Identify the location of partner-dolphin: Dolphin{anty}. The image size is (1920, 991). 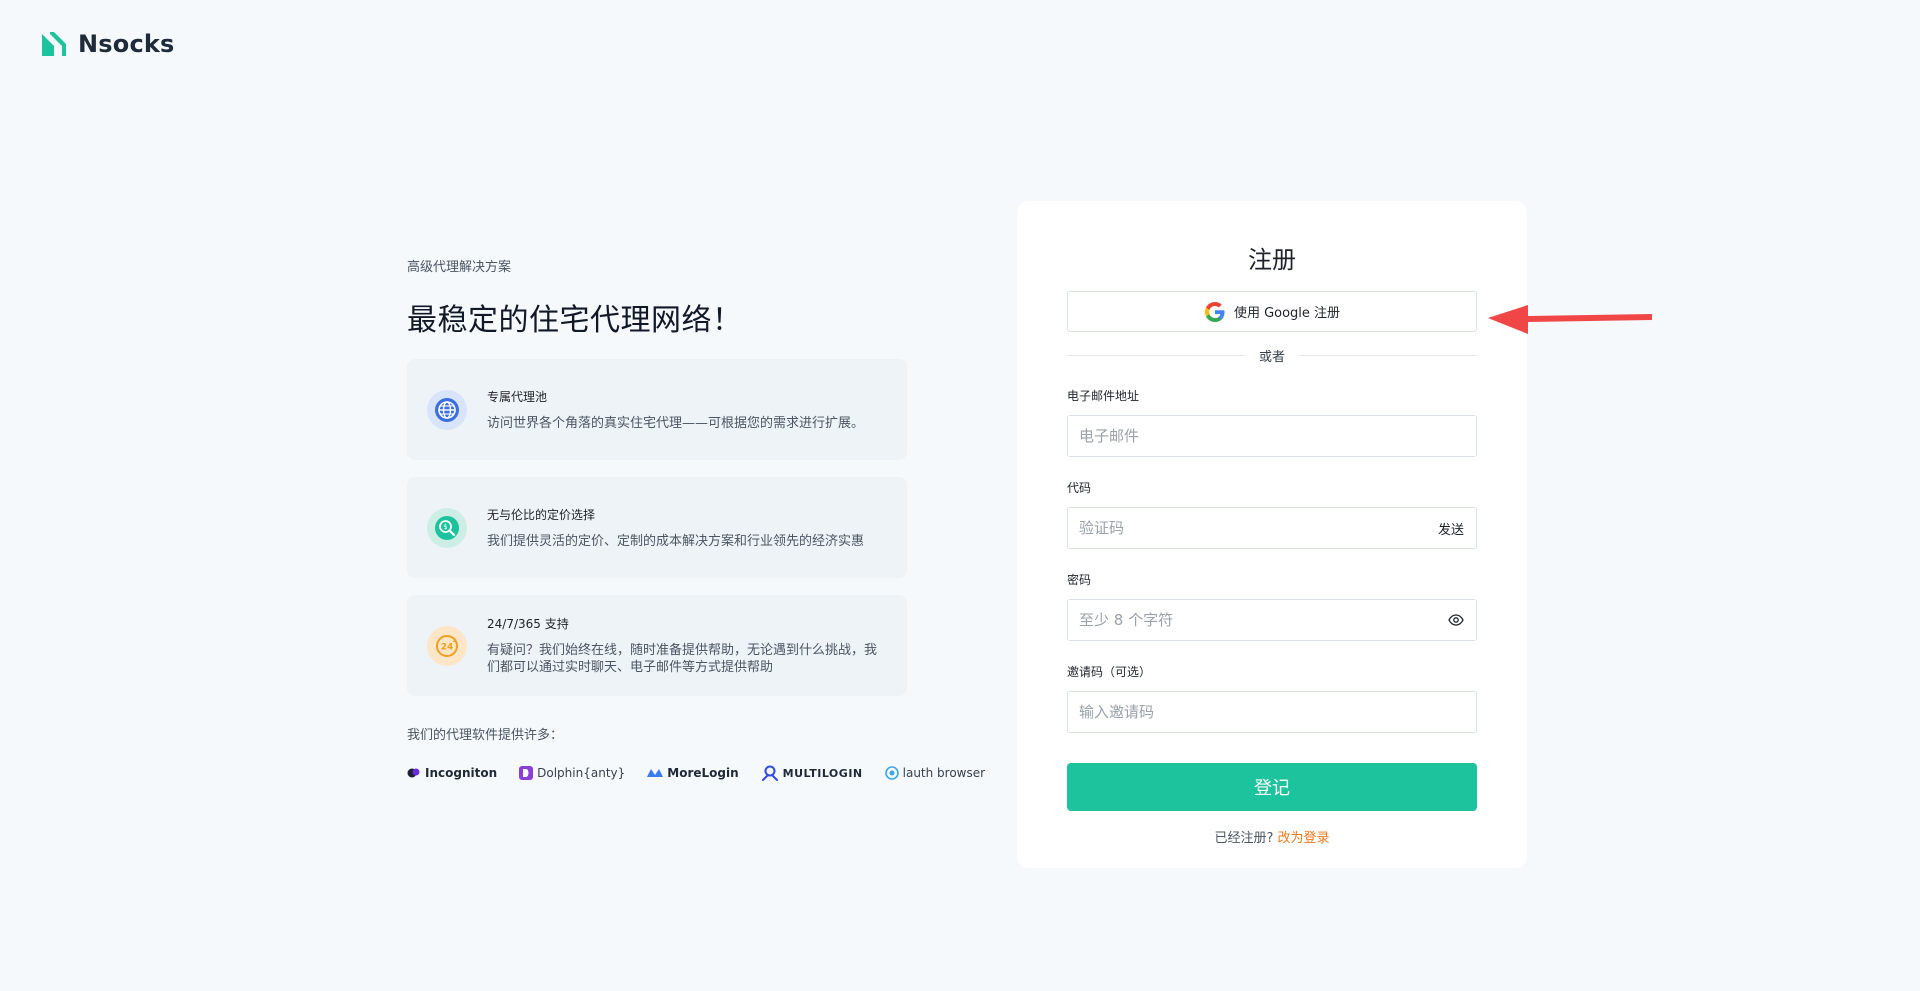
(572, 773).